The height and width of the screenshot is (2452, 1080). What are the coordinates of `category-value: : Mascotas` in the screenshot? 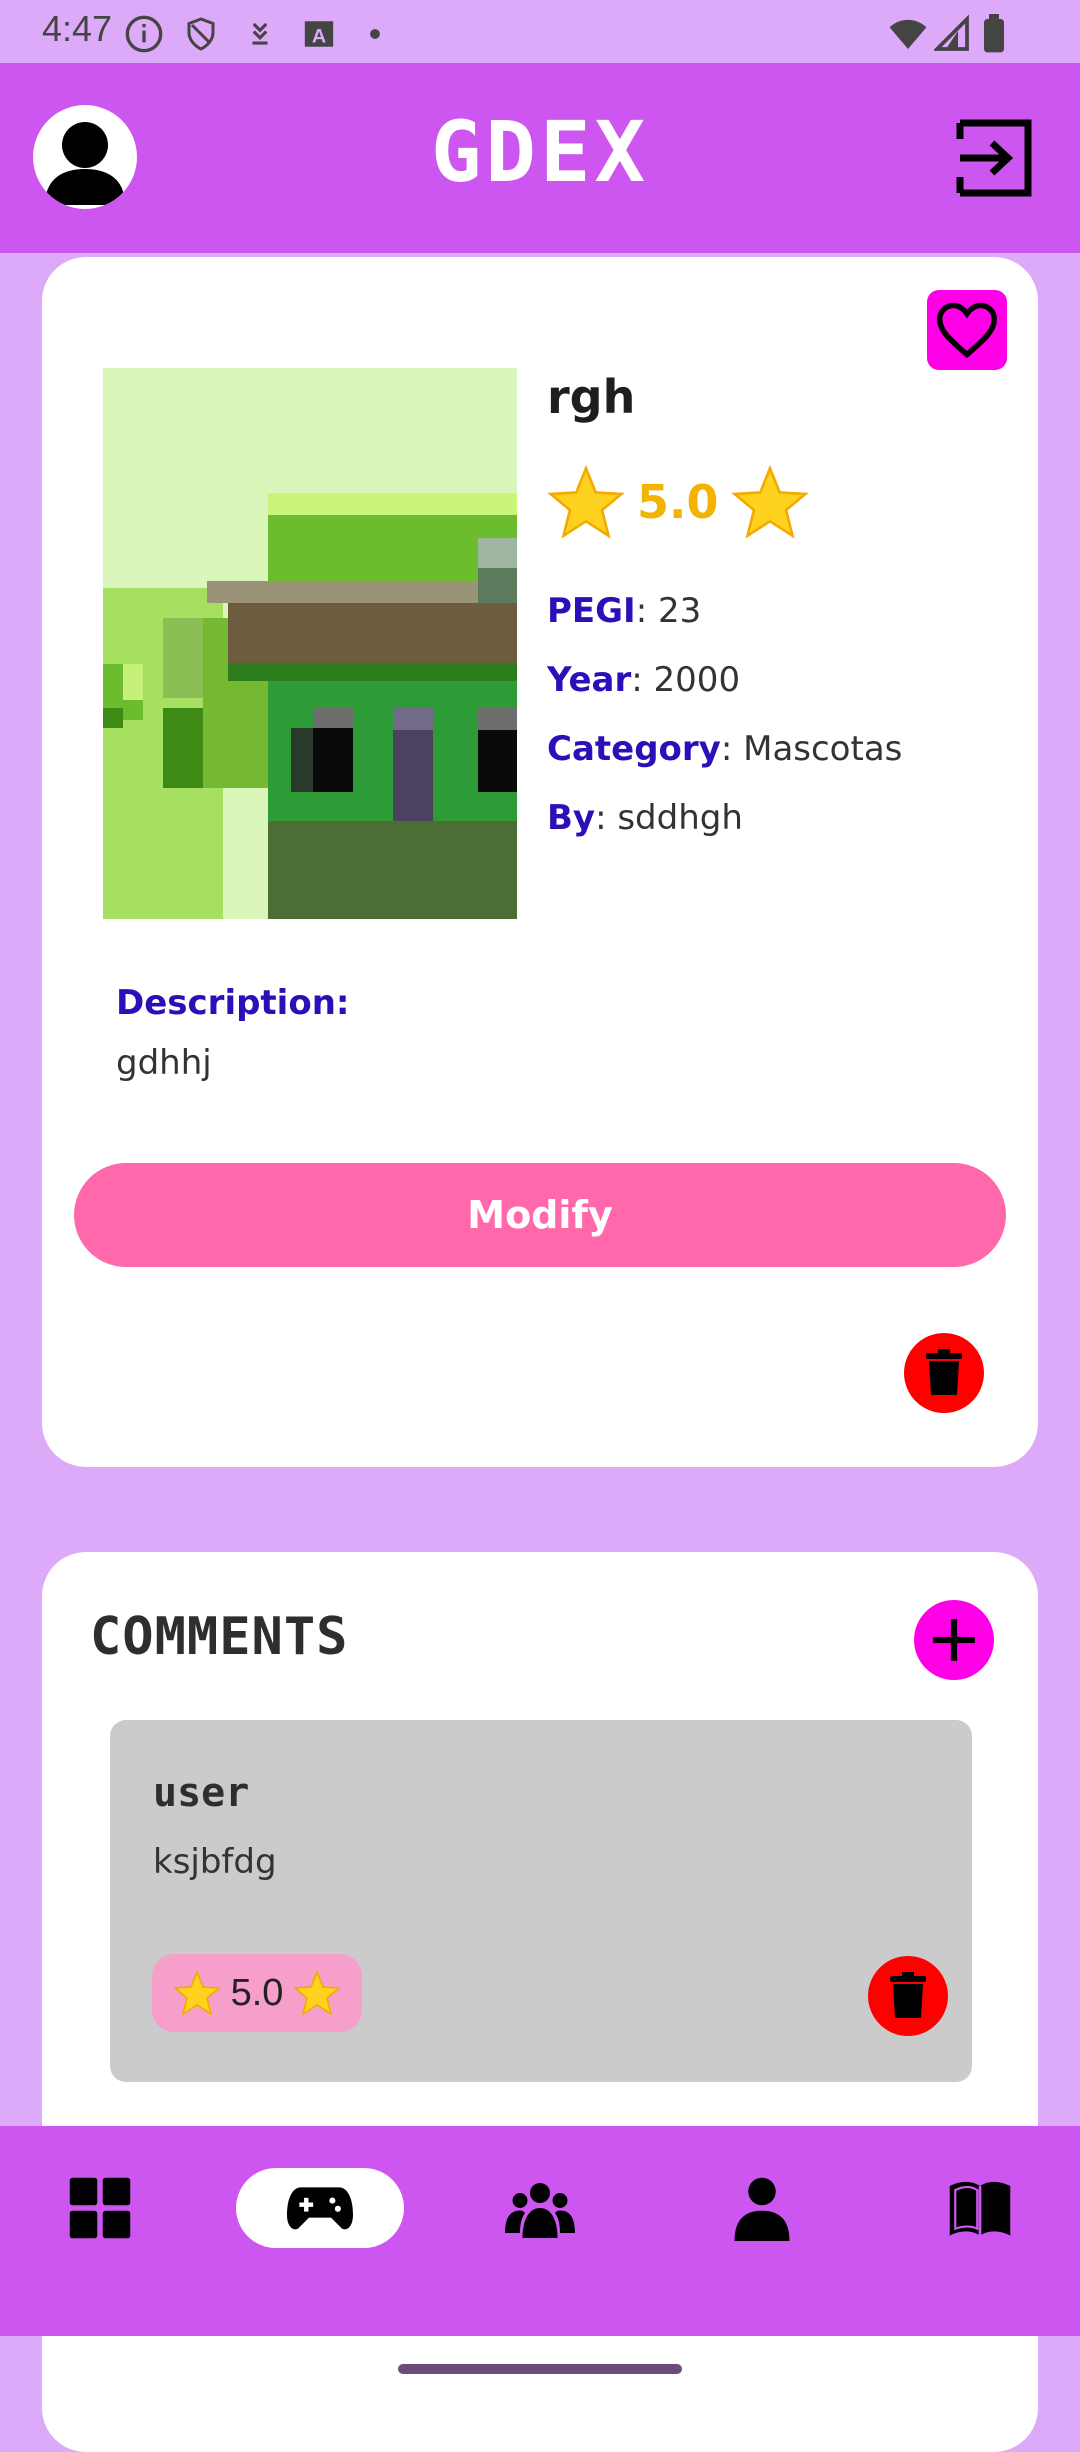 It's located at (811, 749).